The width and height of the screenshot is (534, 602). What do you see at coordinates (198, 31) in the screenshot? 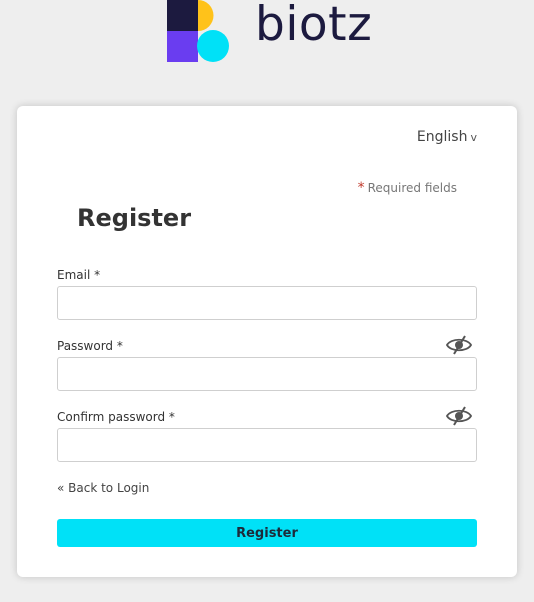
I see `logo-mark-icon` at bounding box center [198, 31].